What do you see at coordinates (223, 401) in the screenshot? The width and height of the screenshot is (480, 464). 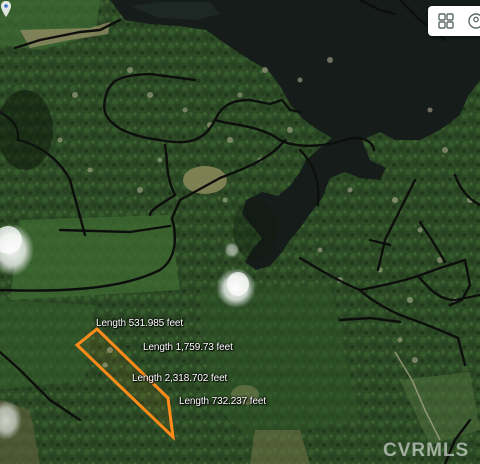 I see `measurement-label: Length 732.237 feet` at bounding box center [223, 401].